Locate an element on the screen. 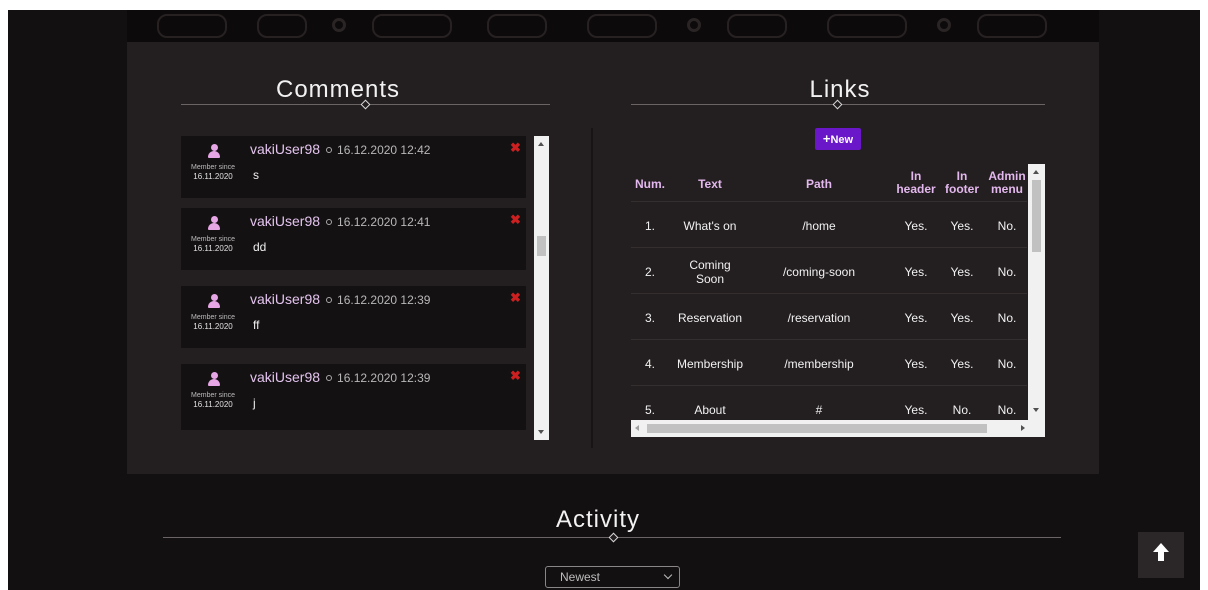 The image size is (1208, 590). arrow-up-icon-shaft is located at coordinates (1161, 556).